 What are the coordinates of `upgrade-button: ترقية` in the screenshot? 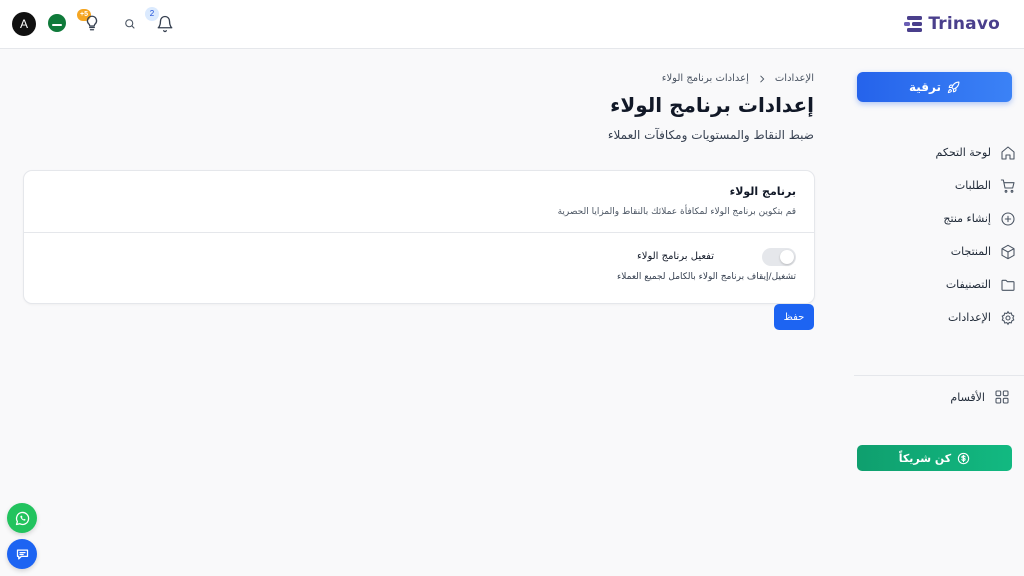 It's located at (934, 87).